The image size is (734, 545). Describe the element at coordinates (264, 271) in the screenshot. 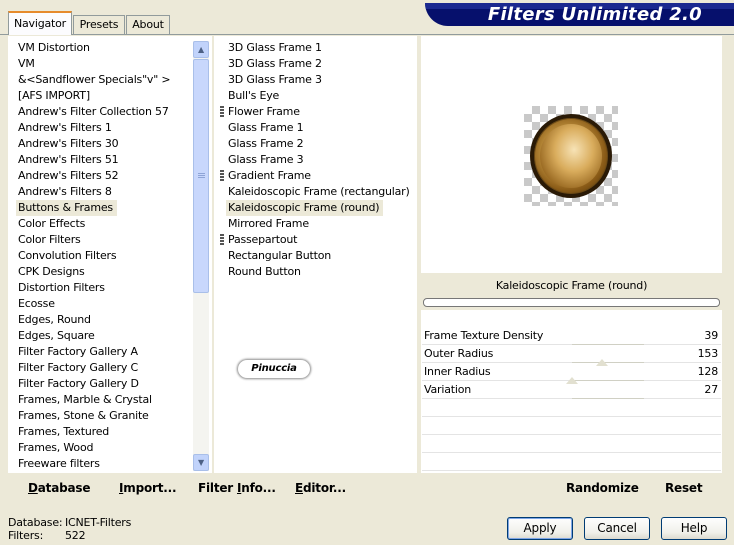

I see `filter-item-label: Round Button` at that location.